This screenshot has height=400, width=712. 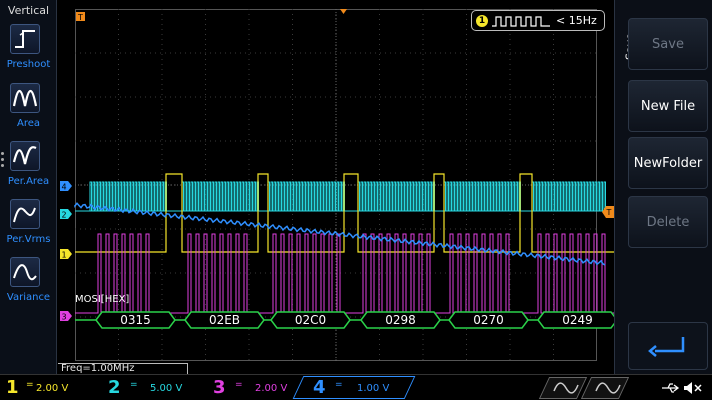 What do you see at coordinates (28, 10) in the screenshot?
I see `panel-title: Vertical` at bounding box center [28, 10].